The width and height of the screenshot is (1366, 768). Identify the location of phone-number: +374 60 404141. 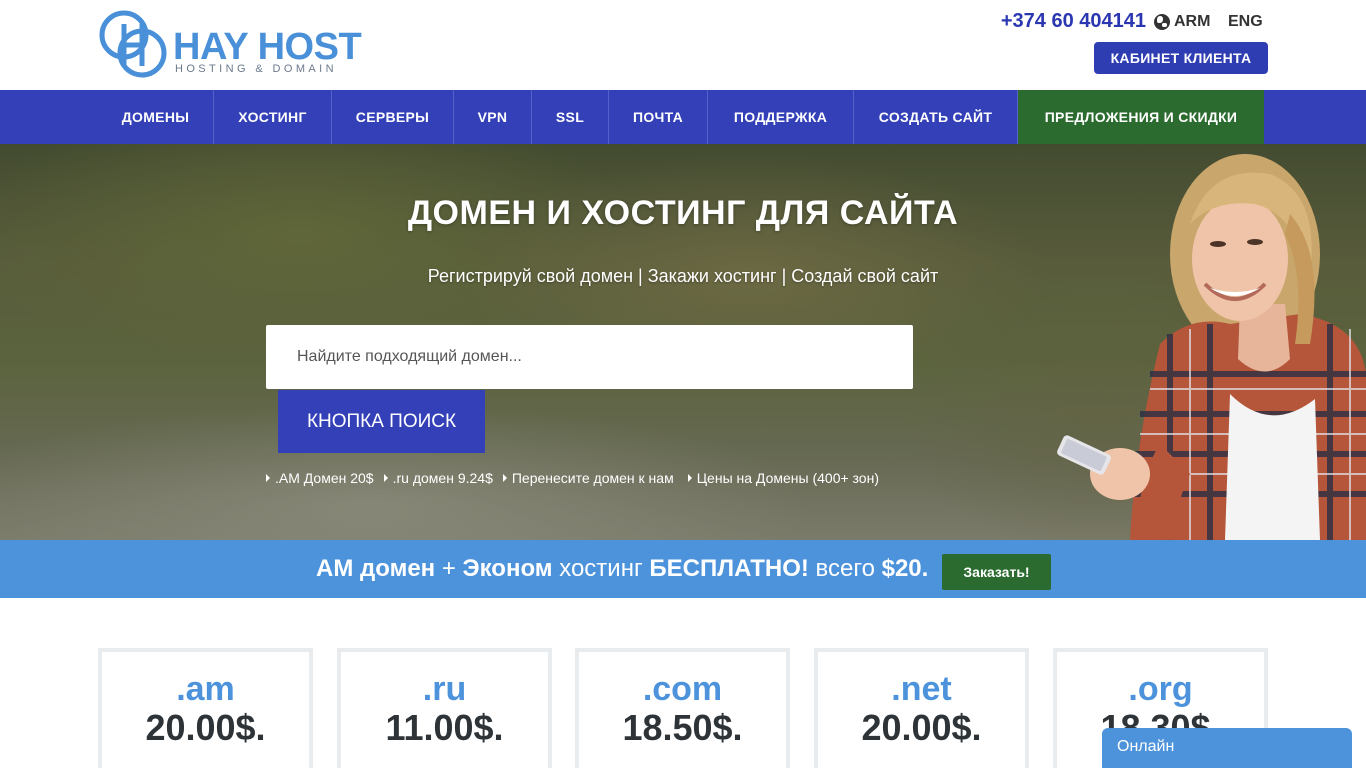
(1073, 21).